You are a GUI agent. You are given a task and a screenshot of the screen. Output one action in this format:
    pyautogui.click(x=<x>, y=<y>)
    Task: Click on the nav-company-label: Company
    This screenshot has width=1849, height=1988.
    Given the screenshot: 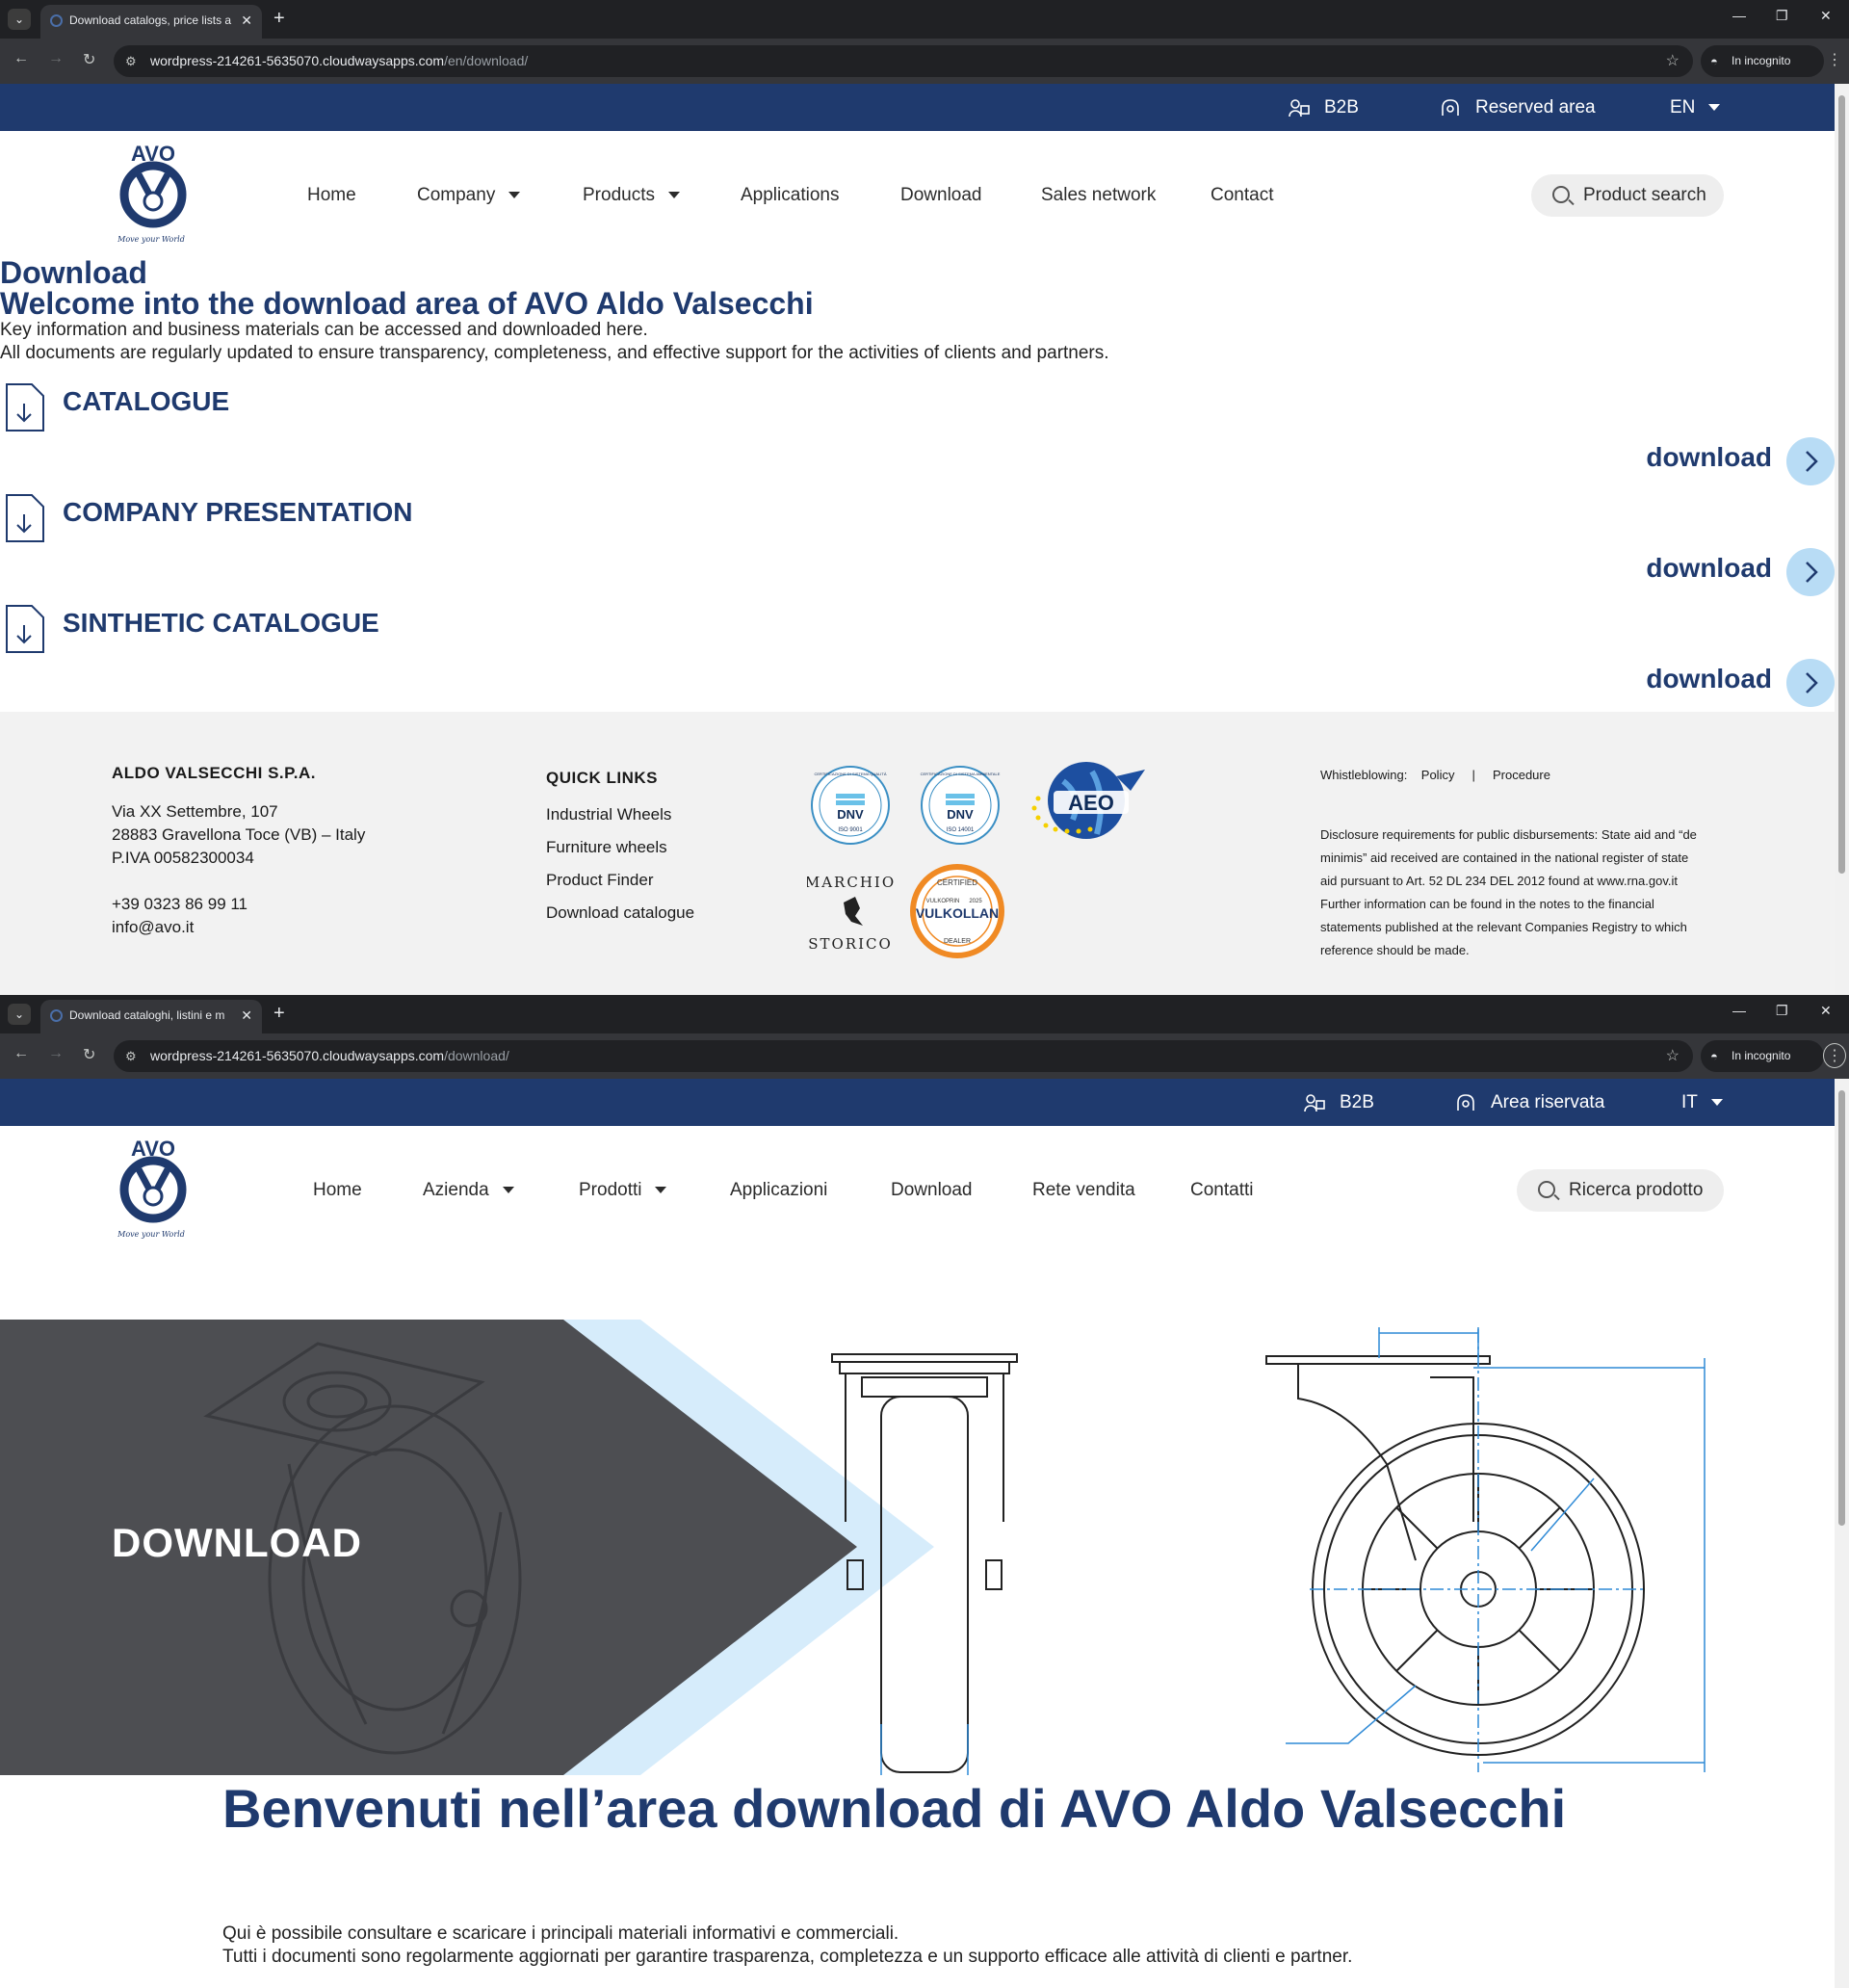 What is the action you would take?
    pyautogui.click(x=456, y=195)
    